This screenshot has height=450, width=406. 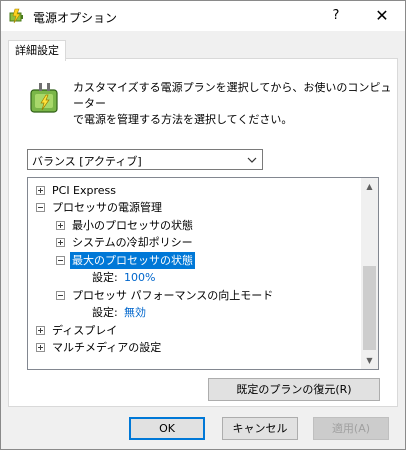 I want to click on power-options-app-icon, so click(x=16, y=16).